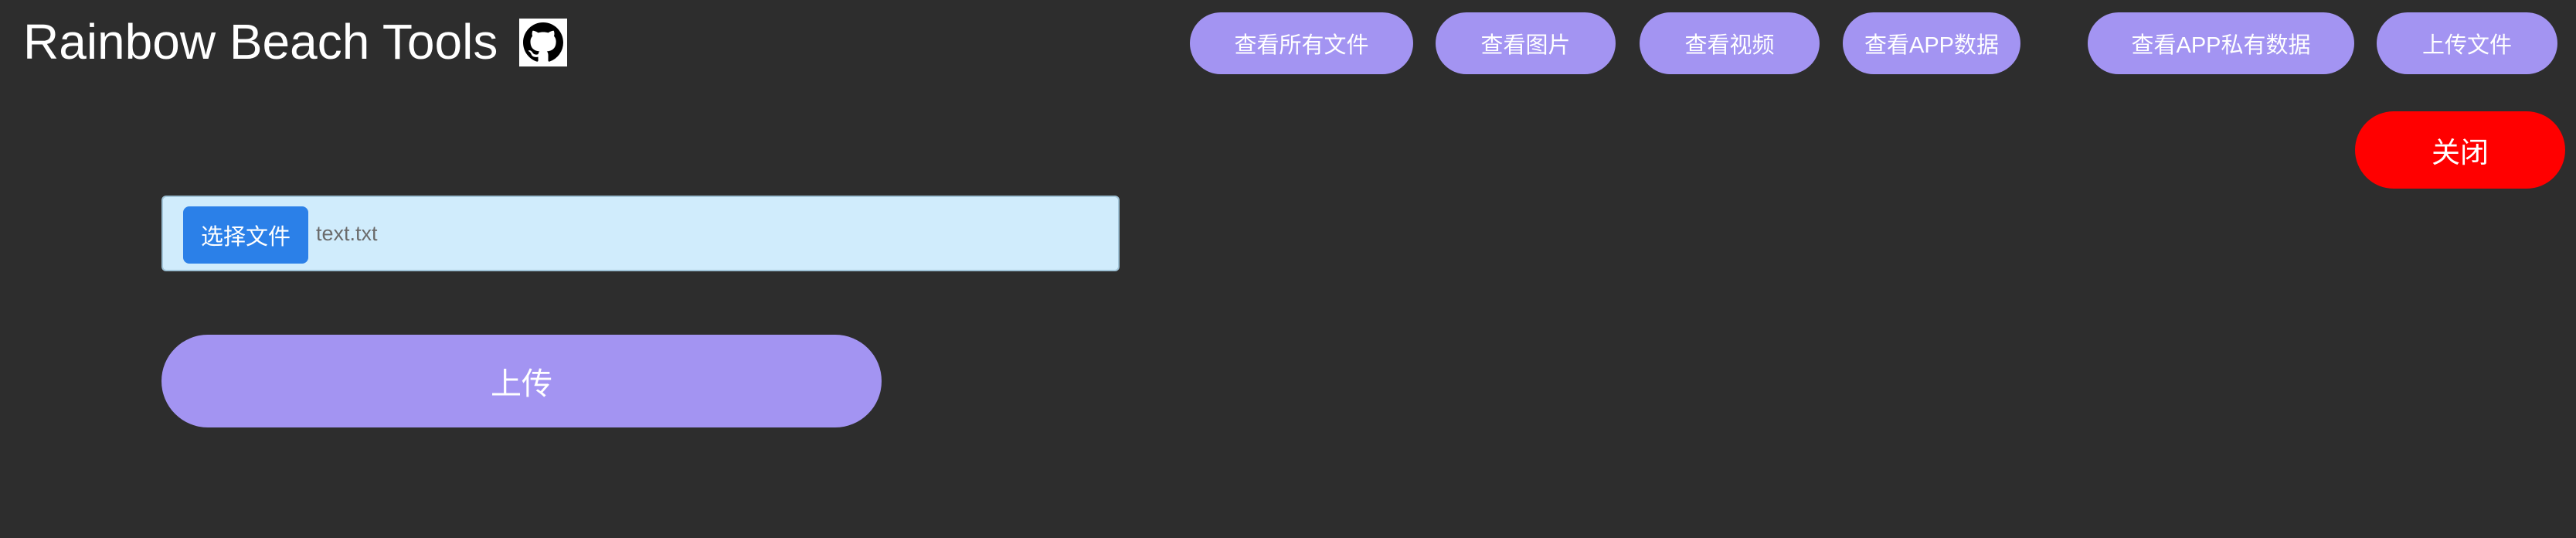  Describe the element at coordinates (521, 381) in the screenshot. I see `upload-submit-button: 上传` at that location.